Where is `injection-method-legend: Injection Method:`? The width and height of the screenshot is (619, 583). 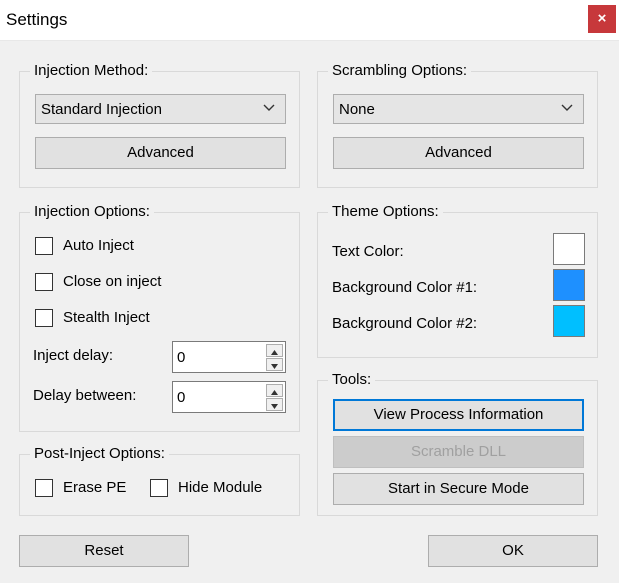 injection-method-legend: Injection Method: is located at coordinates (91, 70).